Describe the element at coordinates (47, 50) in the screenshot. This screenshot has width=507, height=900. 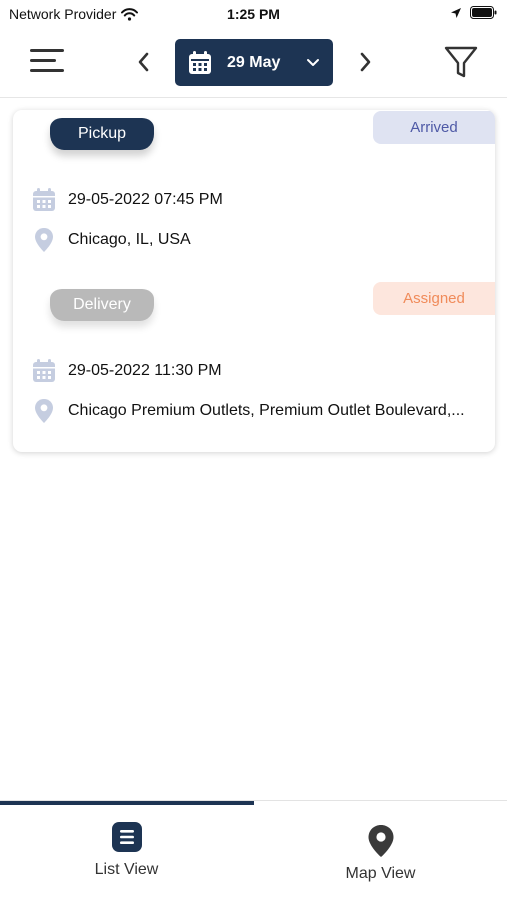
I see `menu-icon` at that location.